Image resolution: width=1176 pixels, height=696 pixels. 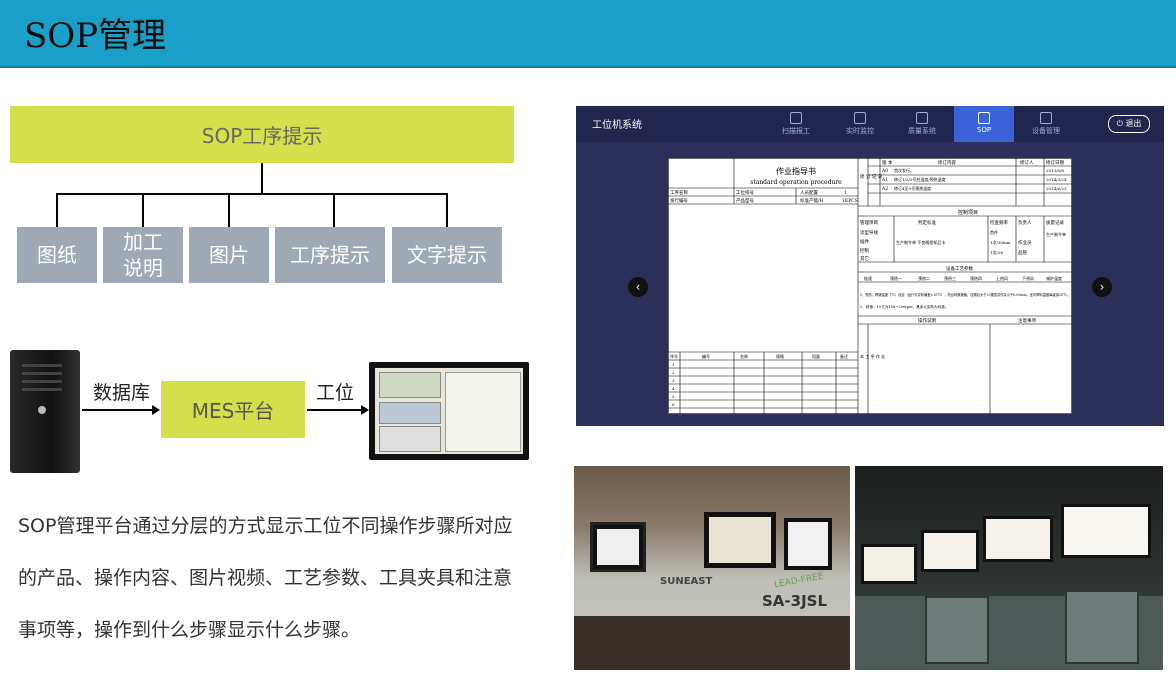 What do you see at coordinates (57, 255) in the screenshot?
I see `category-drawing: 图纸` at bounding box center [57, 255].